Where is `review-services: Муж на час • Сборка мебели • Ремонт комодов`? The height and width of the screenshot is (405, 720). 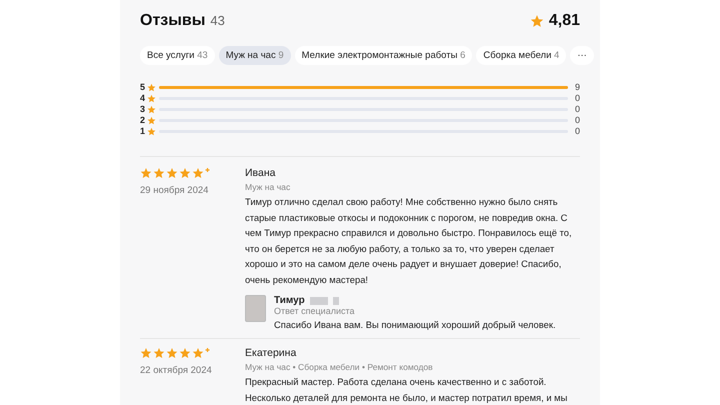 review-services: Муж на час • Сборка мебели • Ремонт комодов is located at coordinates (339, 367).